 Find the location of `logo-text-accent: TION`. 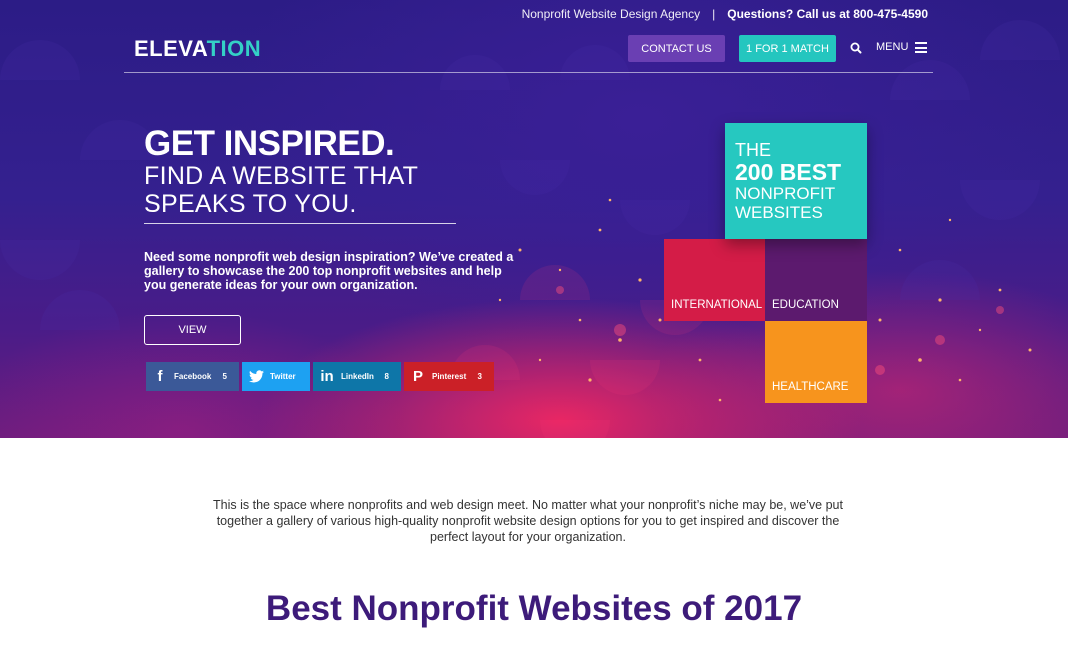

logo-text-accent: TION is located at coordinates (234, 48).